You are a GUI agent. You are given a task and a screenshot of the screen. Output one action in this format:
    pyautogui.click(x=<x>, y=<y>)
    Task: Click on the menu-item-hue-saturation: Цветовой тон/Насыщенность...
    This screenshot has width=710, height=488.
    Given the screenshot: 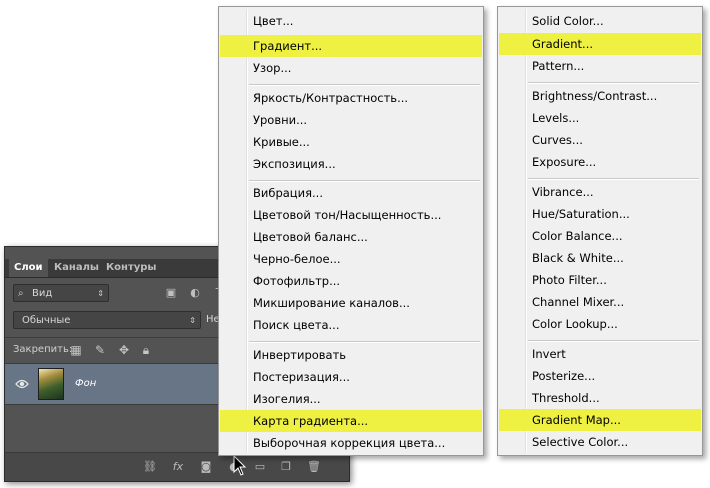 What is the action you would take?
    pyautogui.click(x=351, y=215)
    